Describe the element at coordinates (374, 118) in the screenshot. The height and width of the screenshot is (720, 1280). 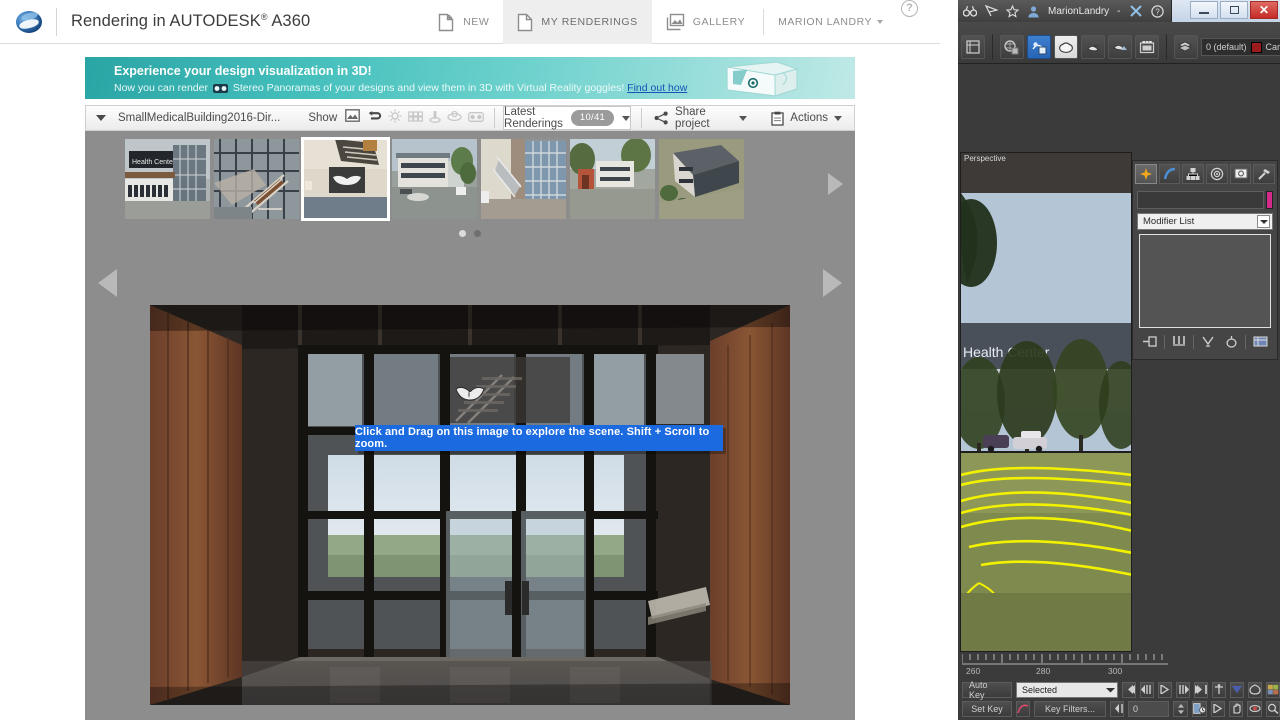
I see `panorama-loop-filter-icon` at that location.